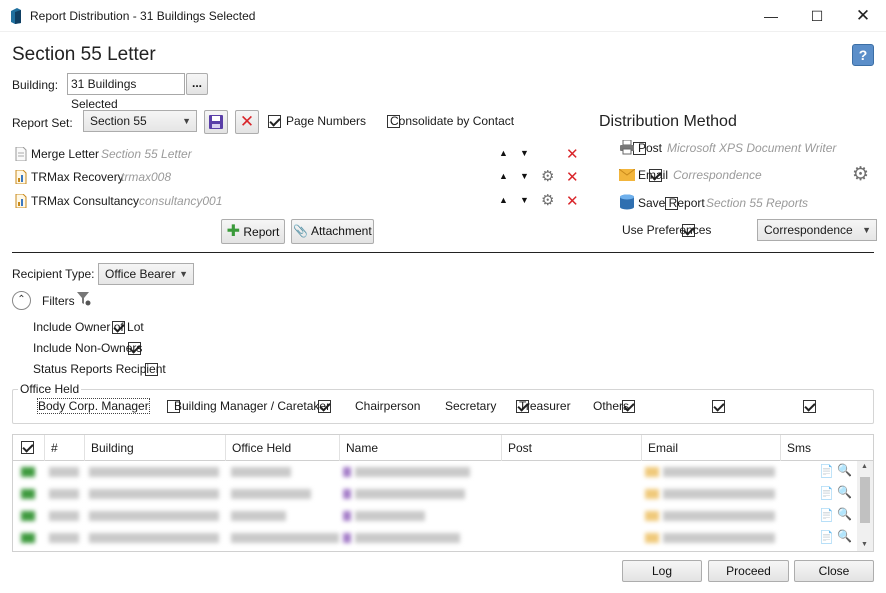  Describe the element at coordinates (58, 301) in the screenshot. I see `filters-label: Filters` at that location.